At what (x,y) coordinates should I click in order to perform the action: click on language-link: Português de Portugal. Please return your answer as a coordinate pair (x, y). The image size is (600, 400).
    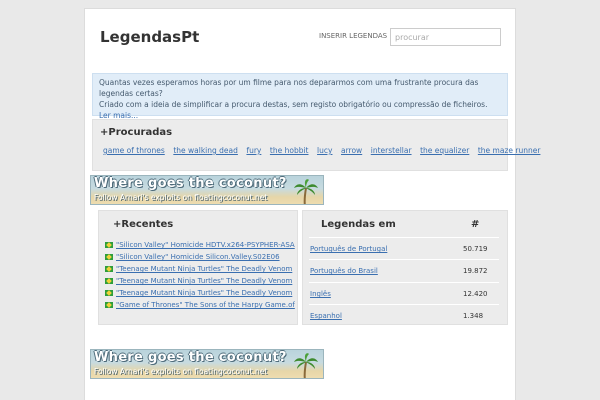
    Looking at the image, I should click on (348, 249).